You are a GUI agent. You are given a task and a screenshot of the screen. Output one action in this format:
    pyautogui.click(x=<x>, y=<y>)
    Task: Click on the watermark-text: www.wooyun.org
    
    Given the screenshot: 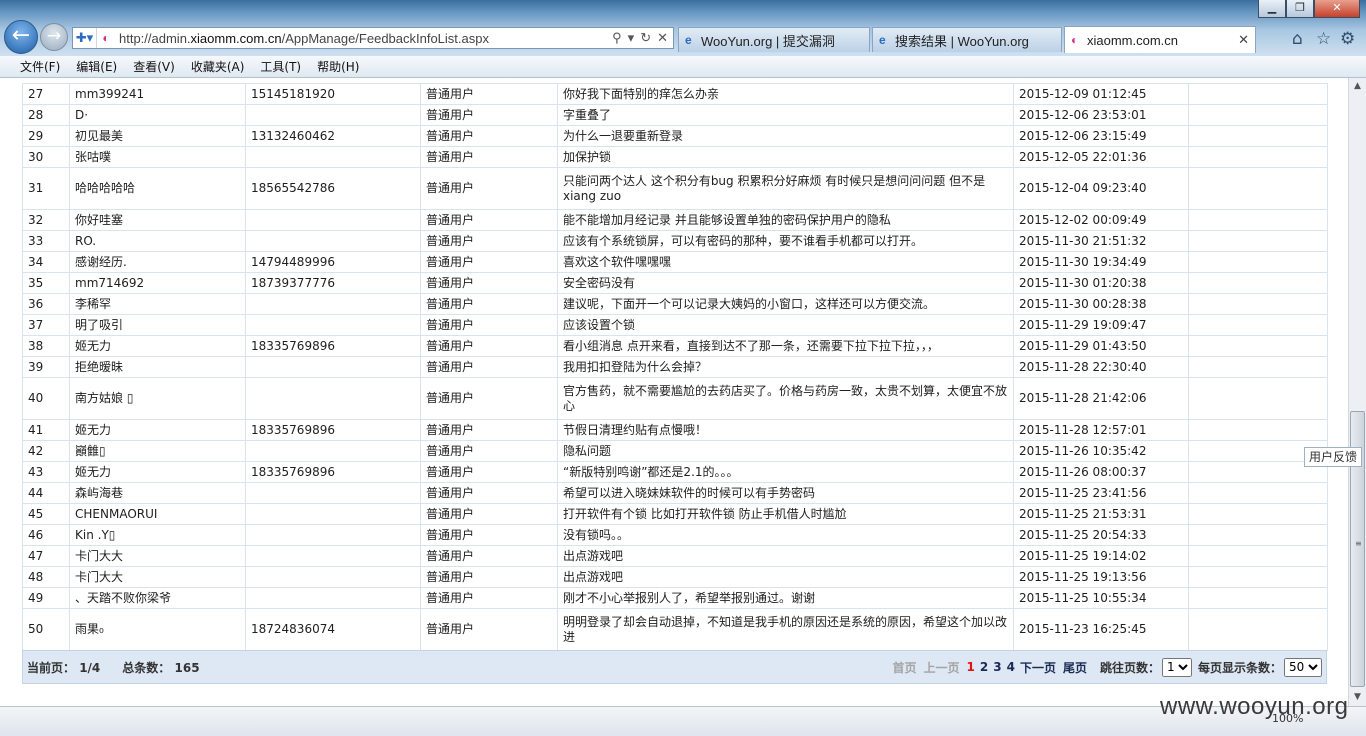 What is the action you would take?
    pyautogui.click(x=1254, y=706)
    